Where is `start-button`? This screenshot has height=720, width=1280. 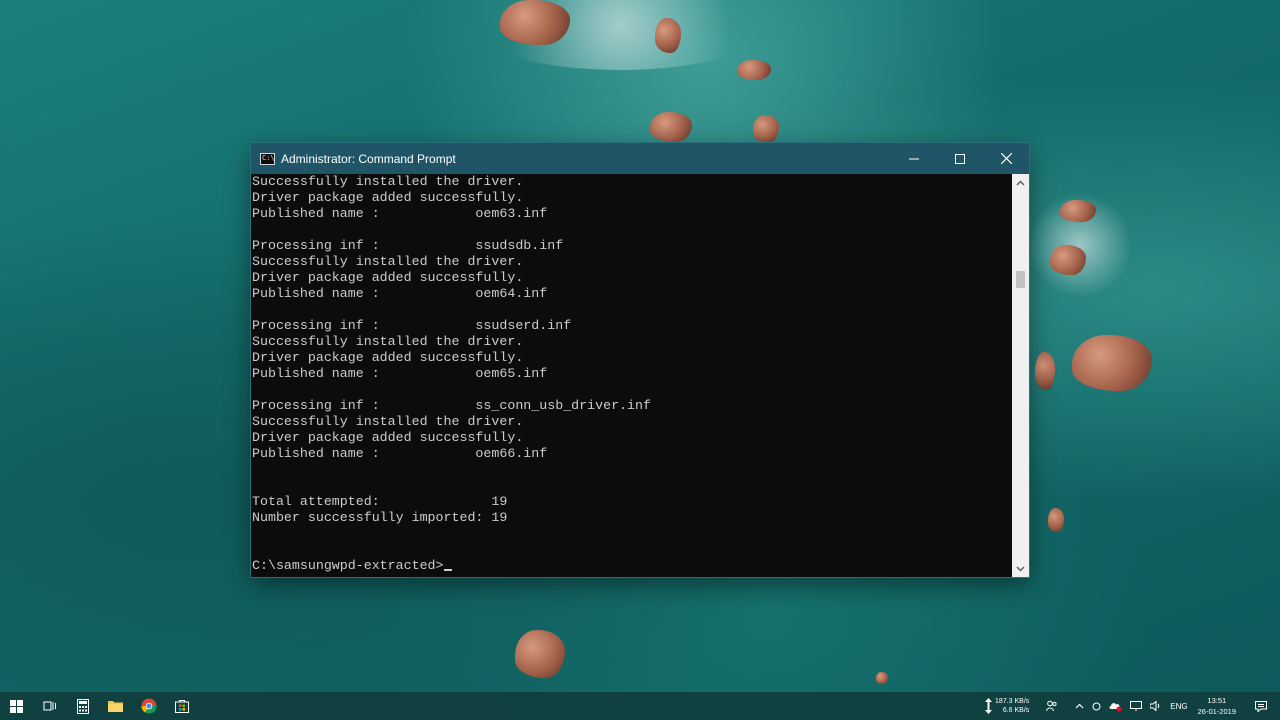 start-button is located at coordinates (16, 706).